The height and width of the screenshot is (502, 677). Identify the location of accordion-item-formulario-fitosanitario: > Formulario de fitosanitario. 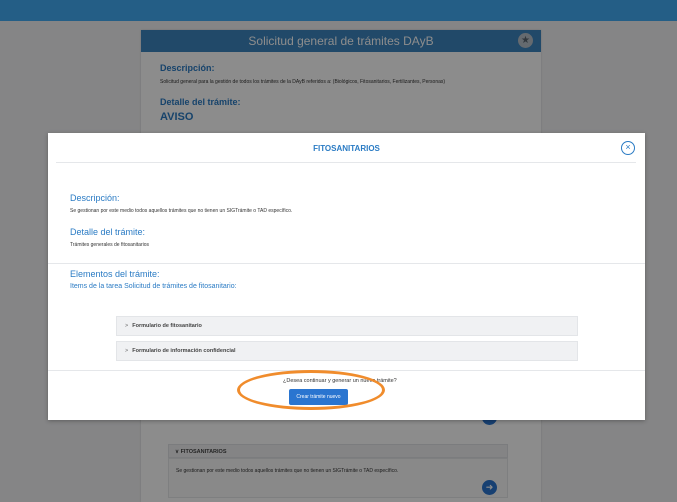
(347, 326).